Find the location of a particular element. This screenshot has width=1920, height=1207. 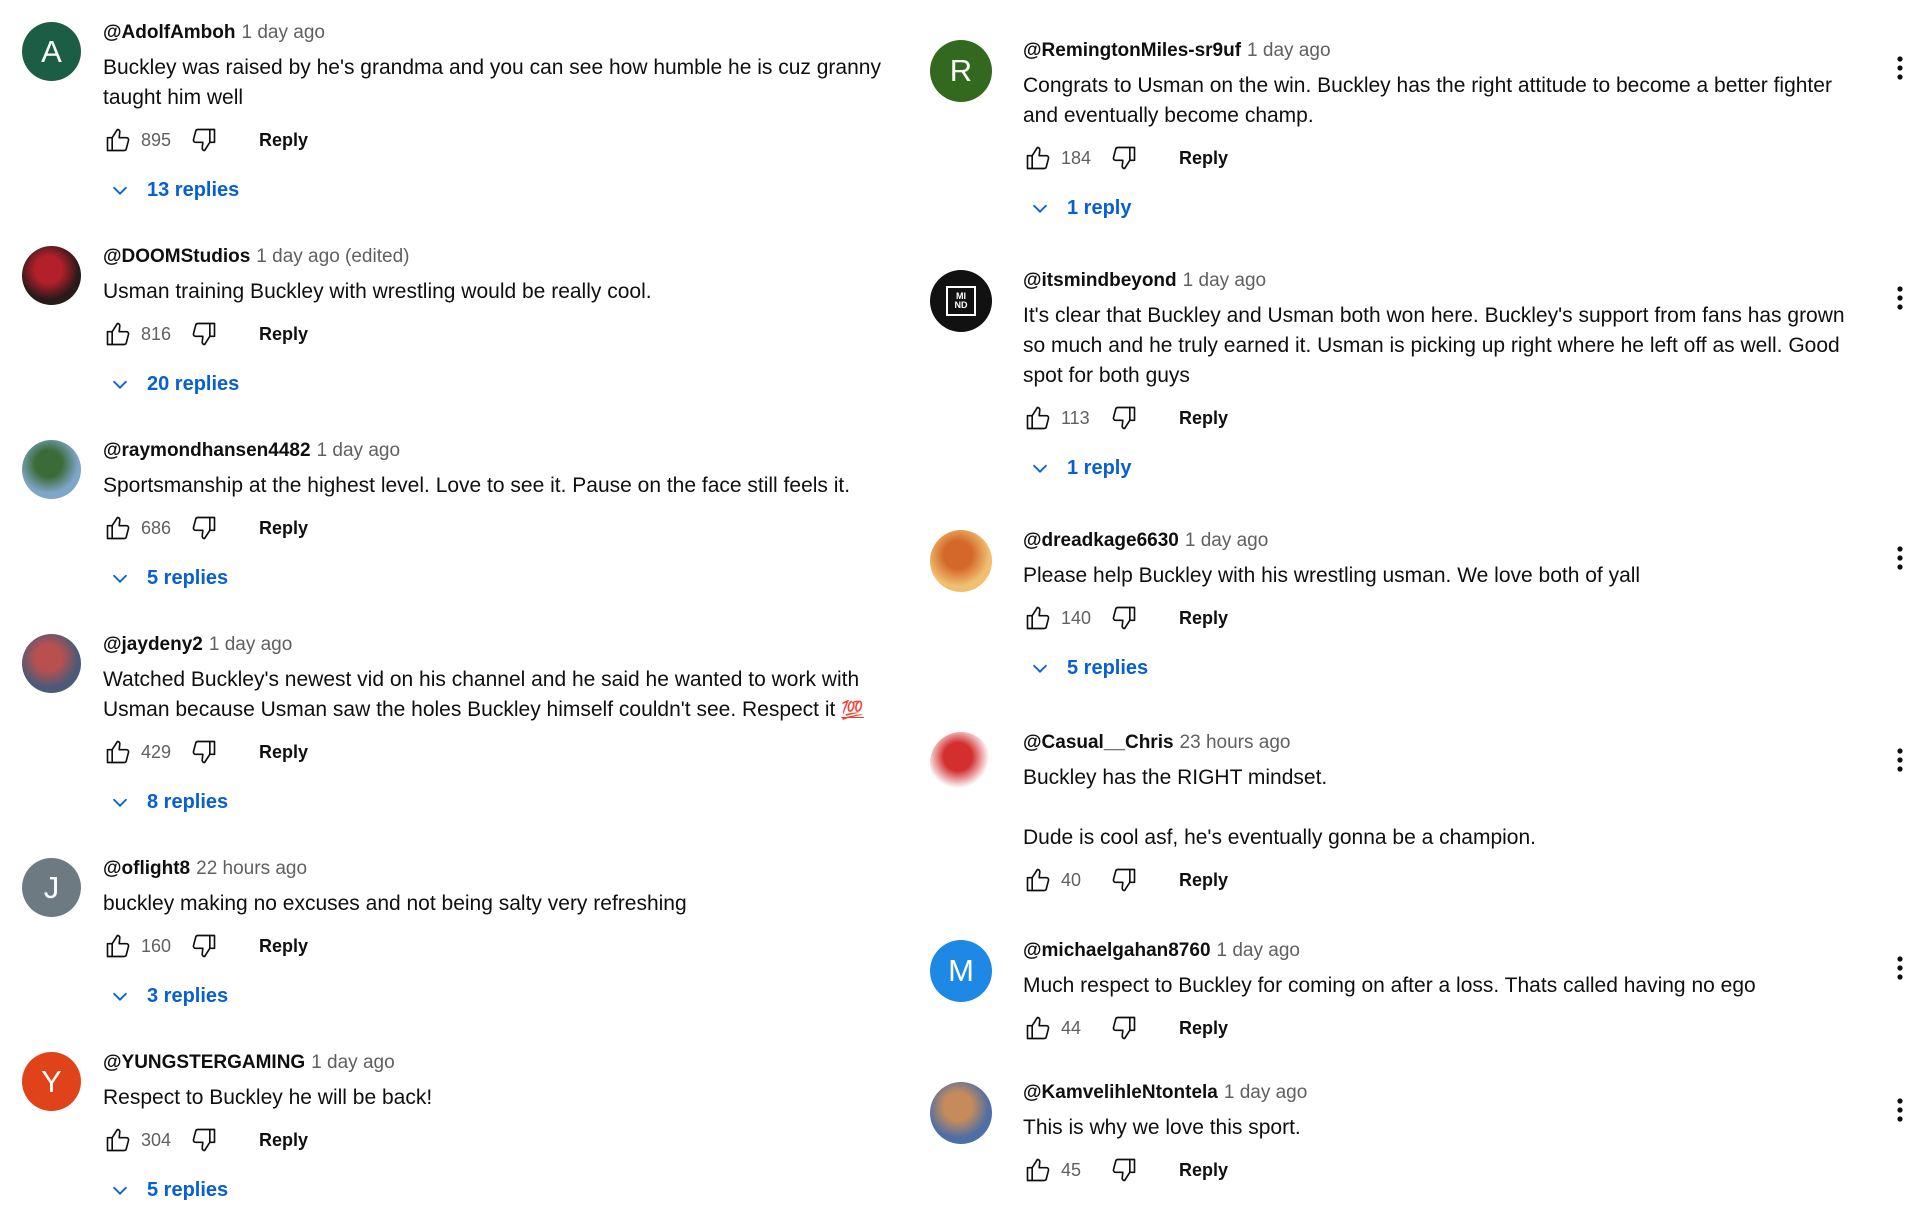

comment-header: @itsmindbeyond 1 day ago is located at coordinates (1441, 282).